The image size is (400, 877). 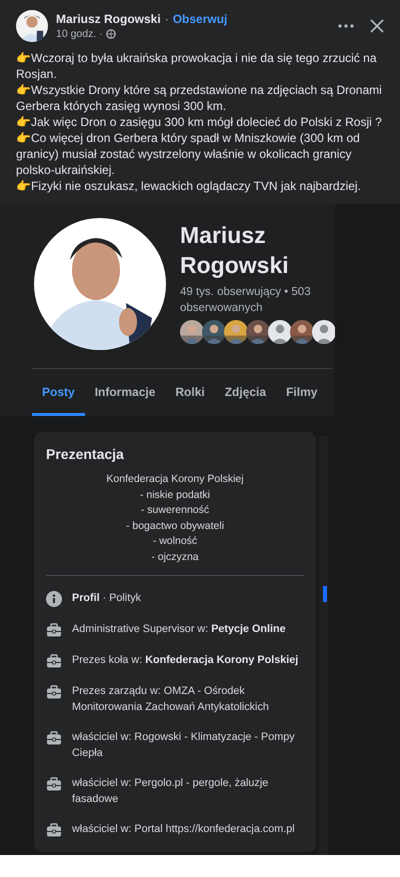 I want to click on detail-text: Prezes koła w: Konfederacja Korony Polskiej, so click(x=185, y=660).